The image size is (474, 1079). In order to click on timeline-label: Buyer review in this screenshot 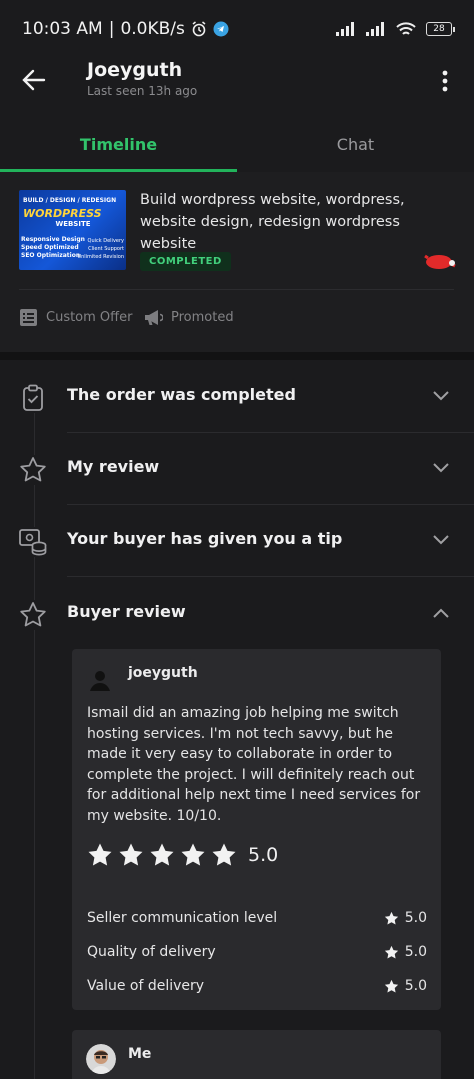, I will do `click(126, 611)`.